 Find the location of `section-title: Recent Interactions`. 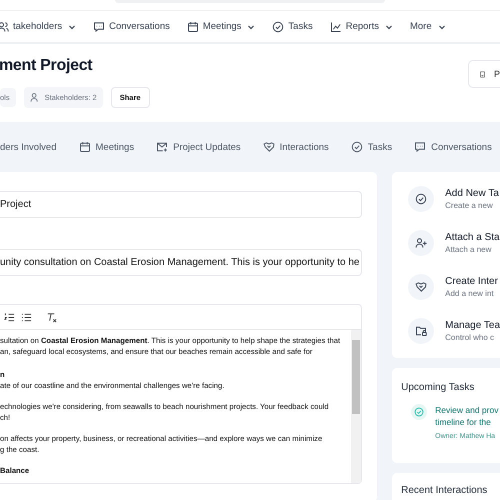

section-title: Recent Interactions is located at coordinates (444, 490).